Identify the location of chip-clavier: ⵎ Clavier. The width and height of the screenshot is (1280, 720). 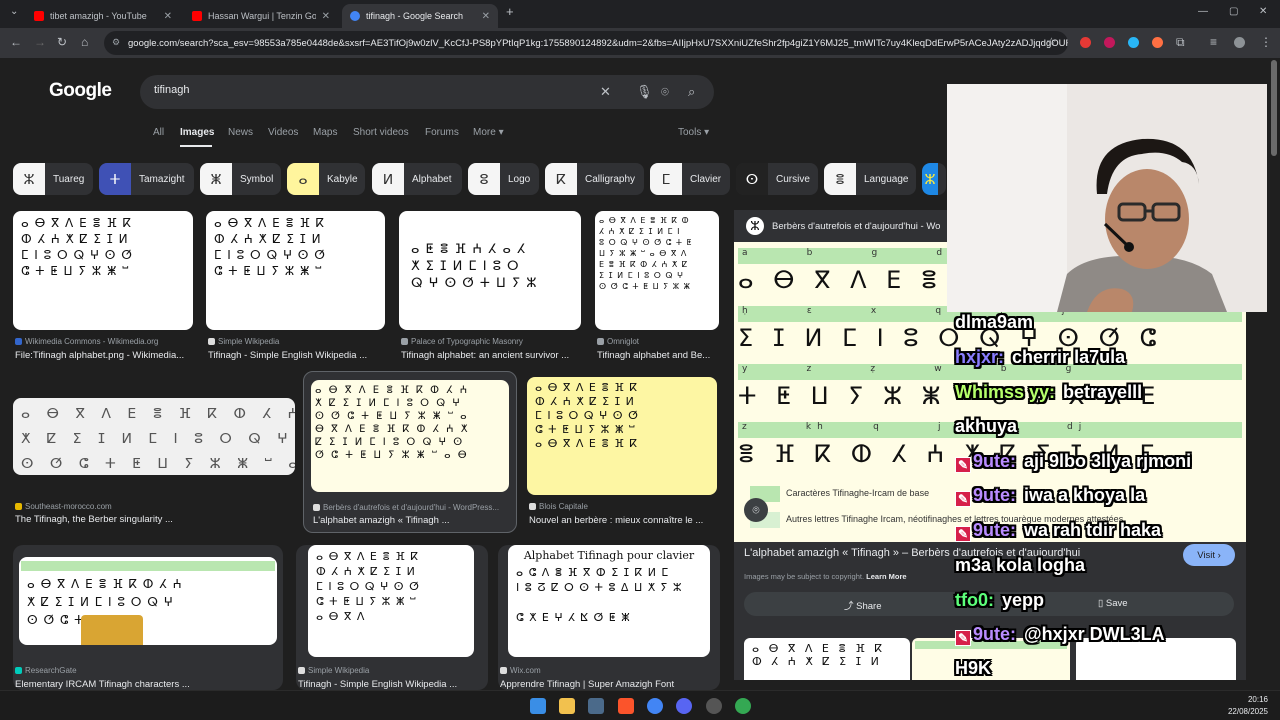
(690, 179).